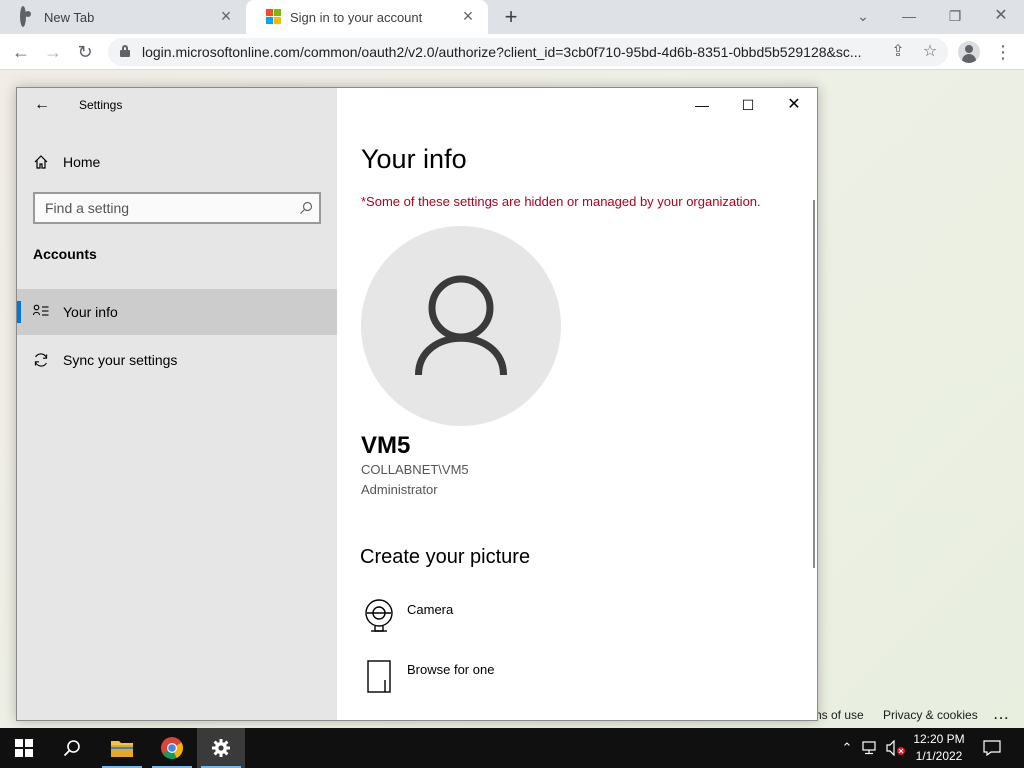 The width and height of the screenshot is (1024, 768). What do you see at coordinates (85, 52) in the screenshot?
I see `reload-icon: ↻` at bounding box center [85, 52].